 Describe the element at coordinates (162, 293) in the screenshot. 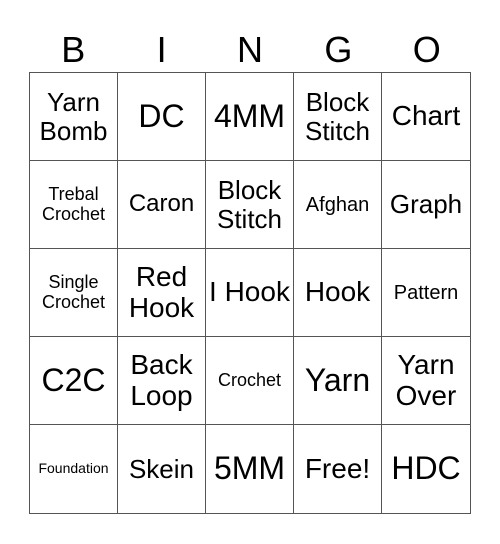

I see `bingo-cell: Red Hook` at that location.